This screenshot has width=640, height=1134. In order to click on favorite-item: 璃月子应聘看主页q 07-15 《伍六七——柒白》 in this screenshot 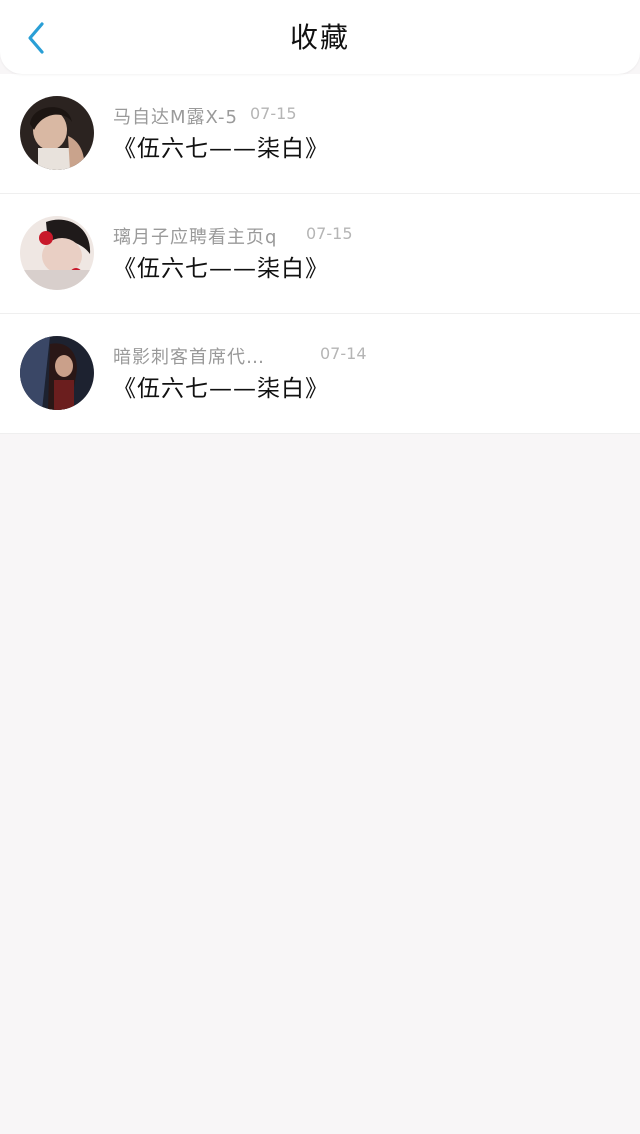, I will do `click(320, 254)`.